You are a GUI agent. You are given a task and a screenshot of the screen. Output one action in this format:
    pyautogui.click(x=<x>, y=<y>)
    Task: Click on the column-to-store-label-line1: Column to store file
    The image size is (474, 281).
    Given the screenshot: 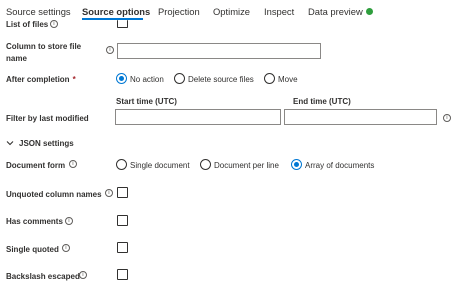 What is the action you would take?
    pyautogui.click(x=44, y=46)
    